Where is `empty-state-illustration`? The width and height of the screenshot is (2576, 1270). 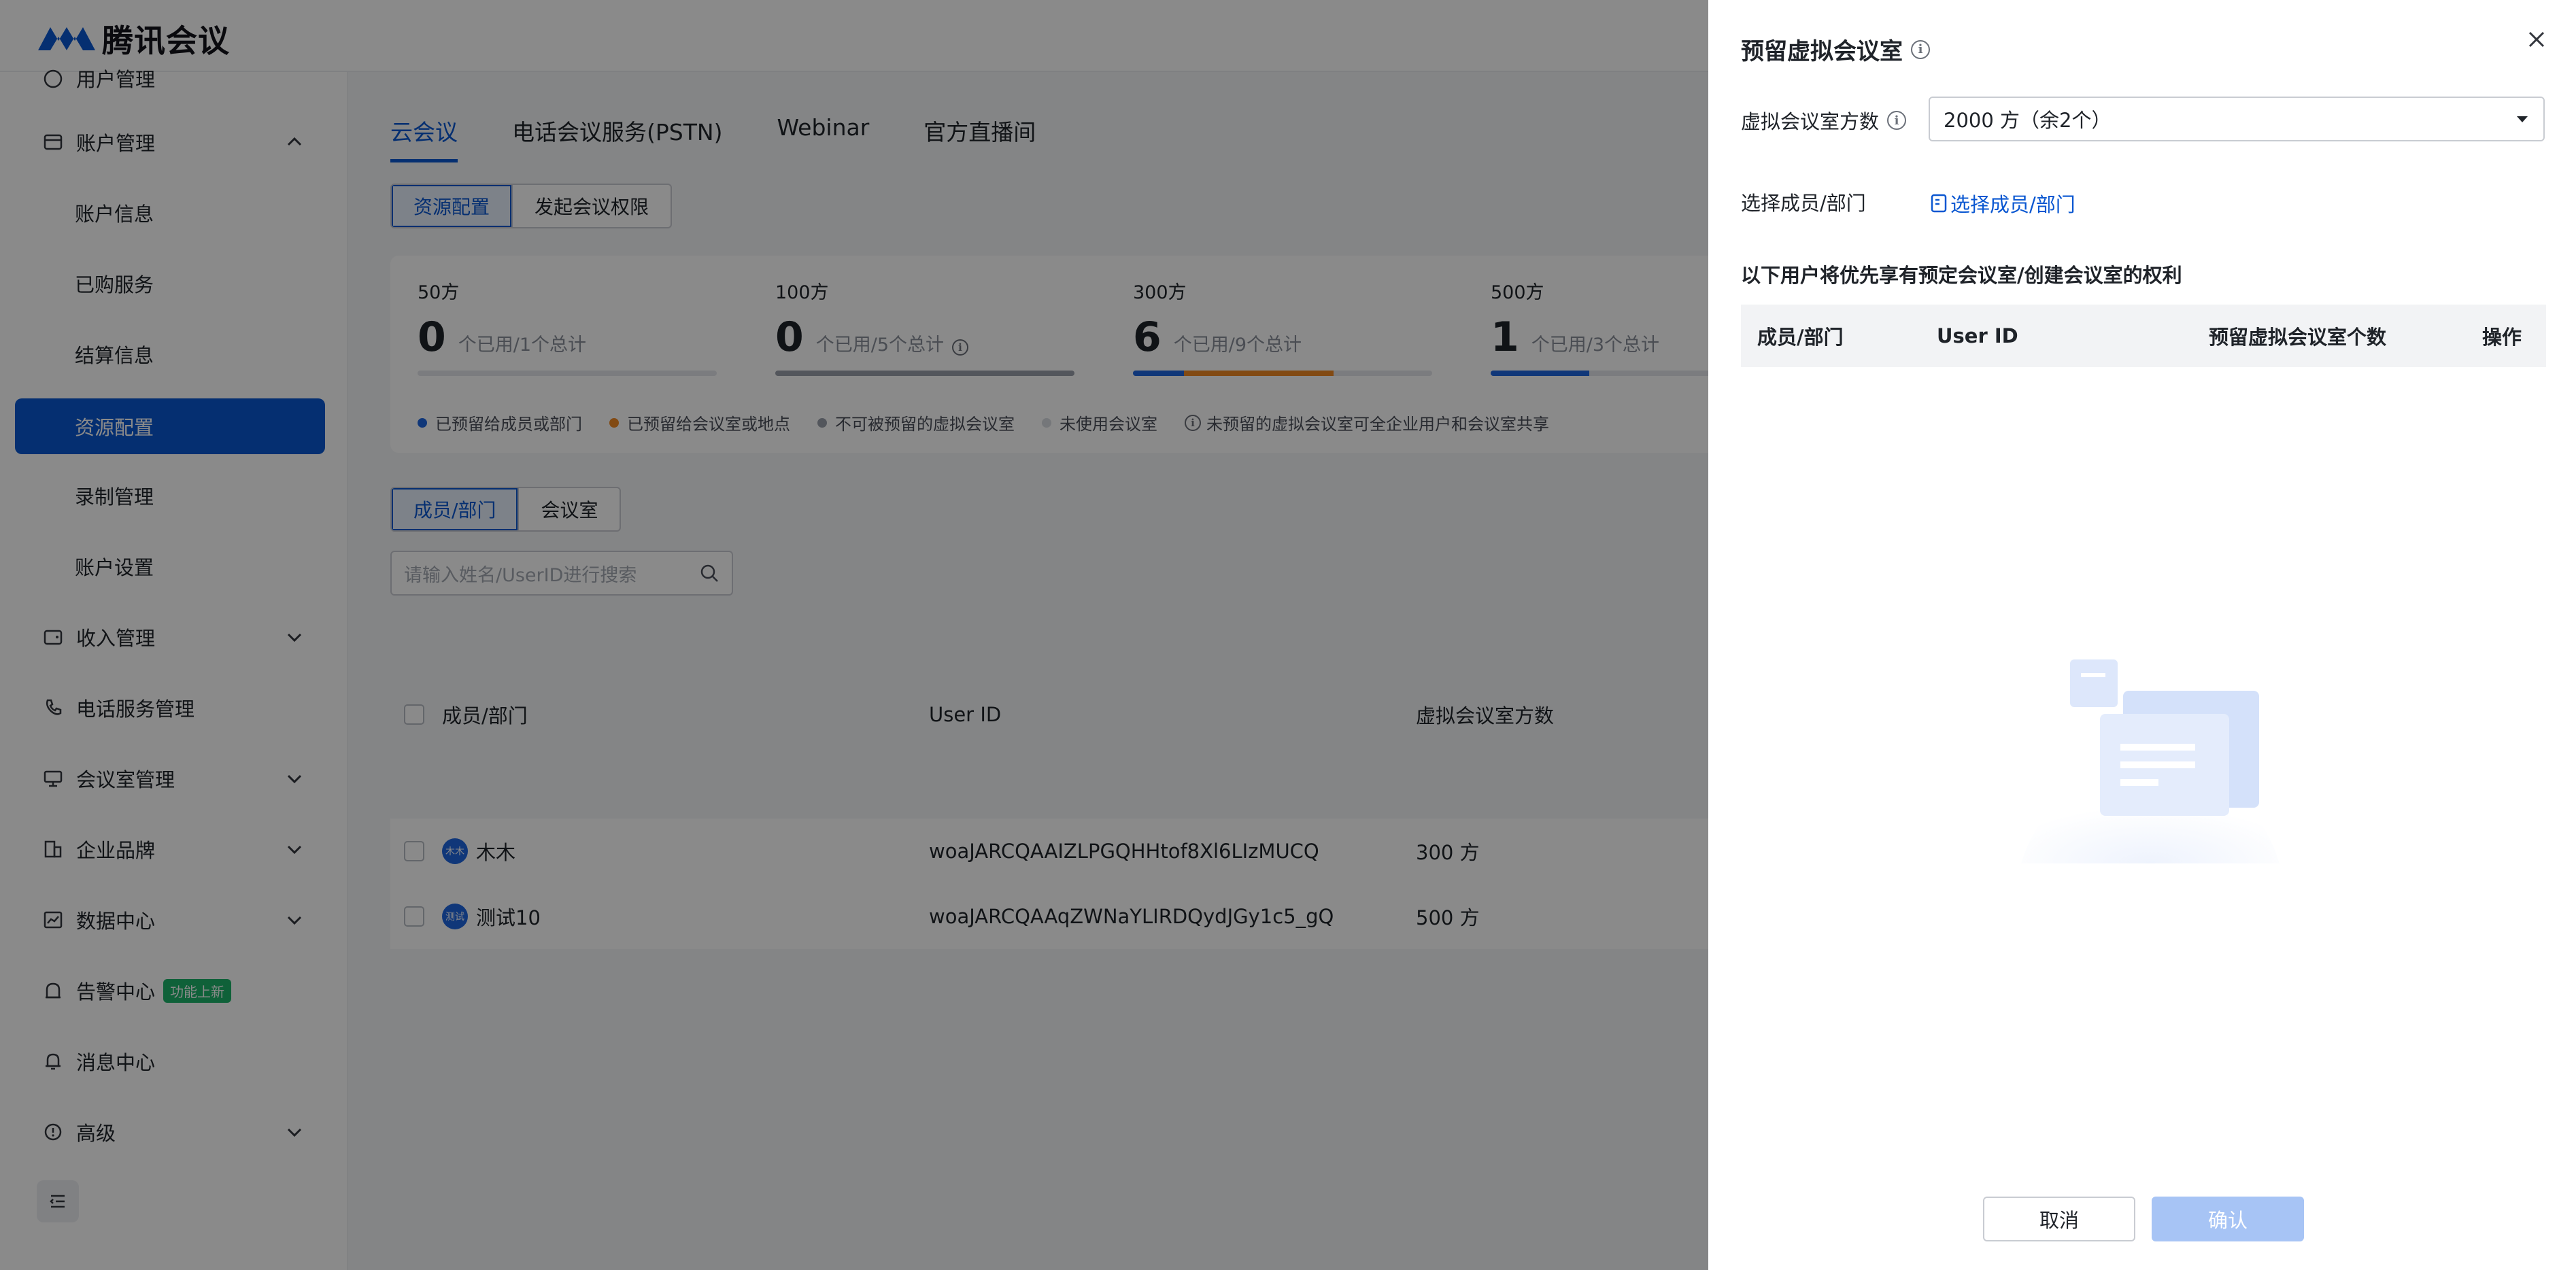
empty-state-illustration is located at coordinates (2150, 761).